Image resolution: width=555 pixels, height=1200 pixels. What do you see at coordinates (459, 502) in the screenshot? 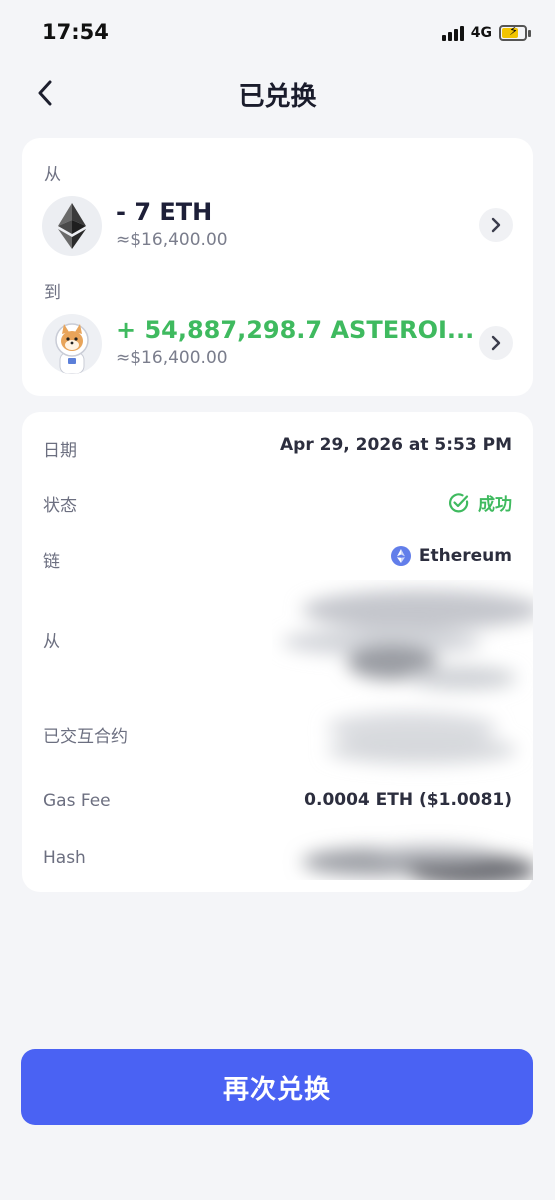
I see `success-check-icon` at bounding box center [459, 502].